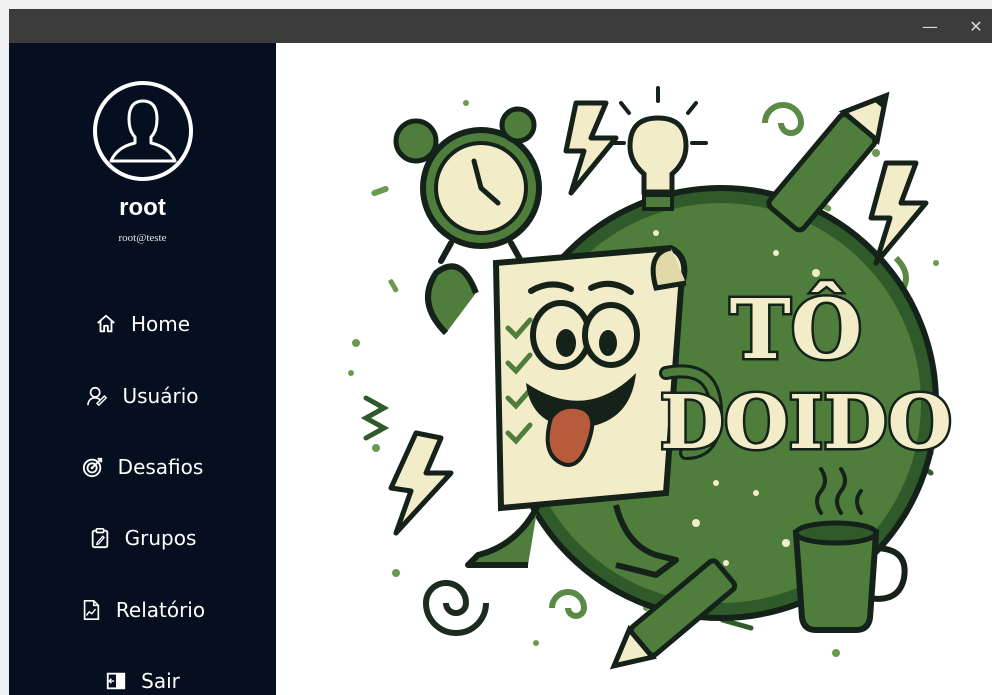 This screenshot has height=695, width=992. What do you see at coordinates (106, 323) in the screenshot?
I see `home-icon` at bounding box center [106, 323].